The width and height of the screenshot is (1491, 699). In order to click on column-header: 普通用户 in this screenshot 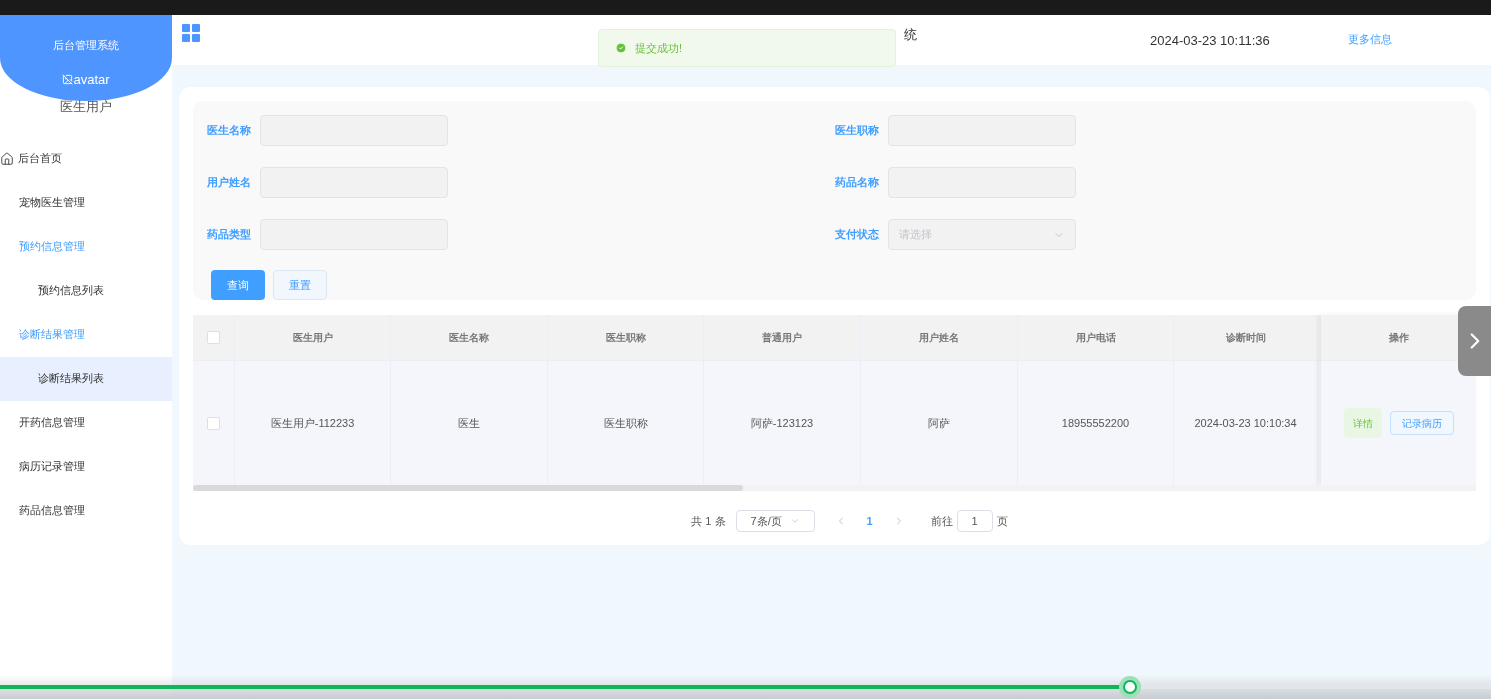, I will do `click(782, 337)`.